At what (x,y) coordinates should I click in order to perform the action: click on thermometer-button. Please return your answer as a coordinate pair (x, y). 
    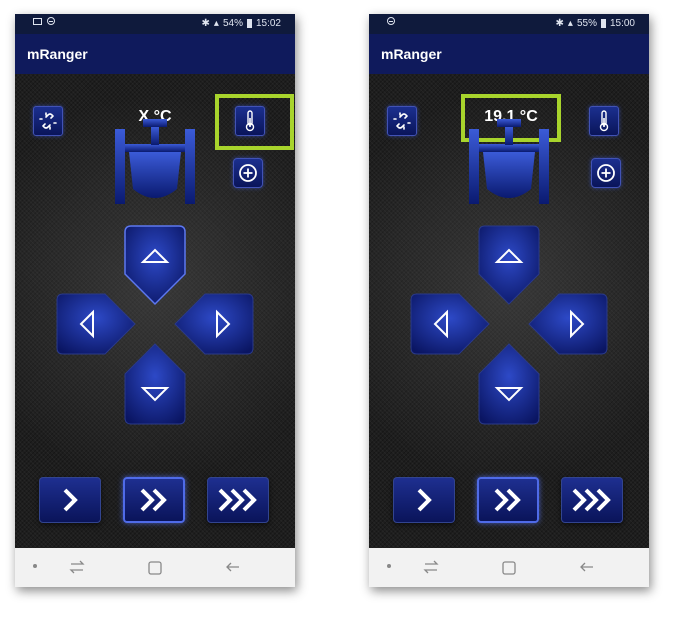
    Looking at the image, I should click on (604, 121).